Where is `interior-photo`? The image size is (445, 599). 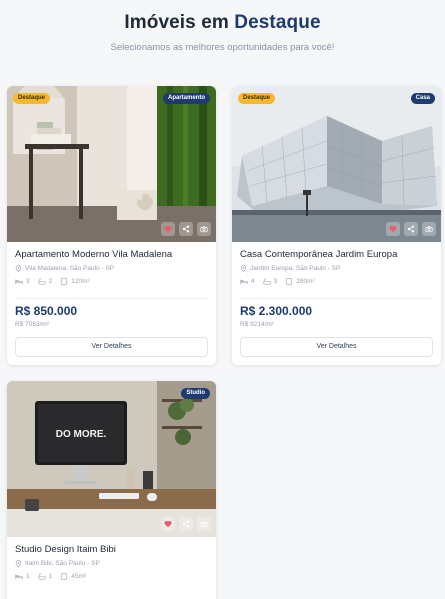 interior-photo is located at coordinates (111, 164).